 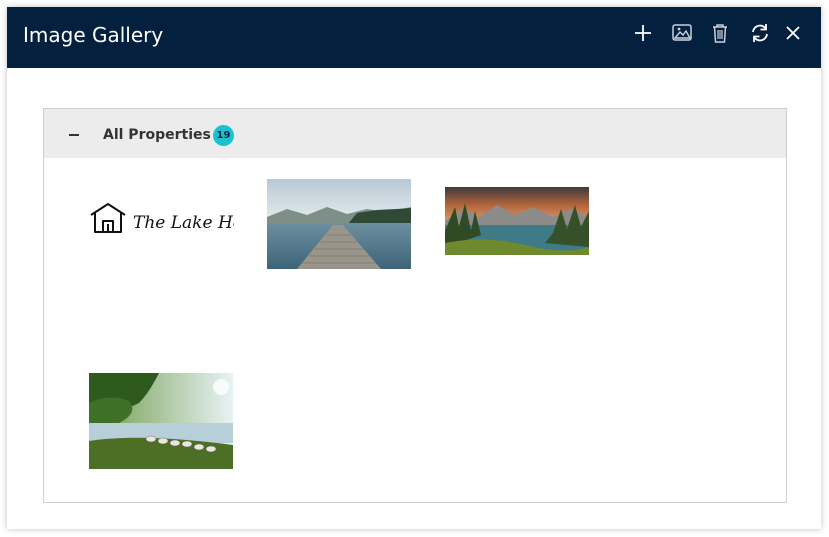 I want to click on delete-button, so click(x=720, y=33).